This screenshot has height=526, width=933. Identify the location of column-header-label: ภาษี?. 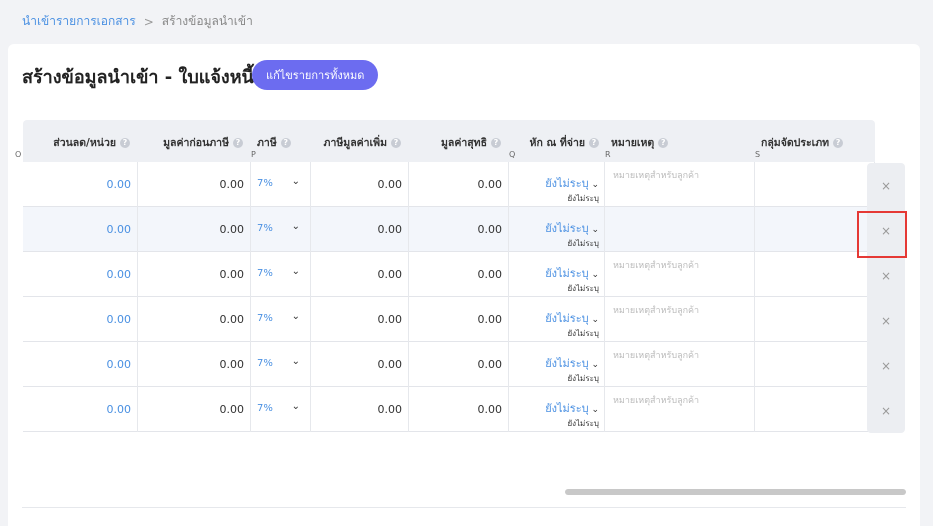
(274, 142).